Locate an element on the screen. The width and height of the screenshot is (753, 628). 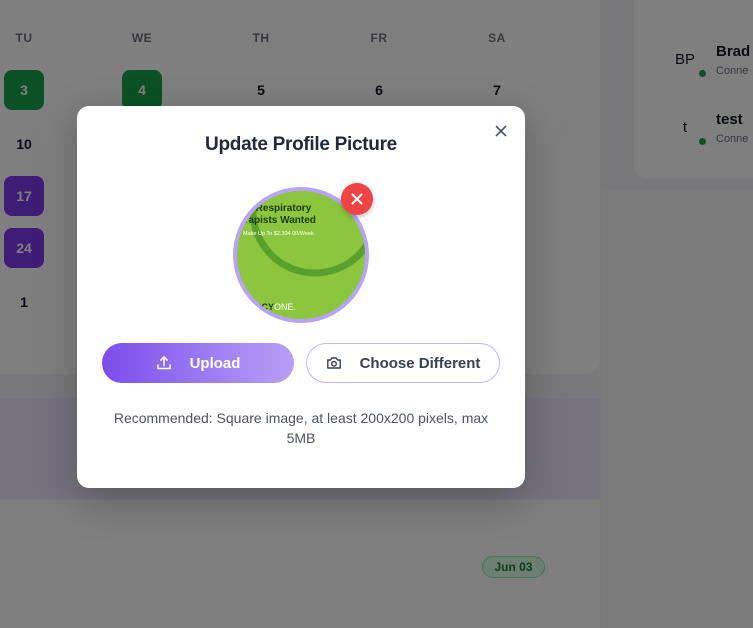
upload-button: Upload is located at coordinates (198, 363).